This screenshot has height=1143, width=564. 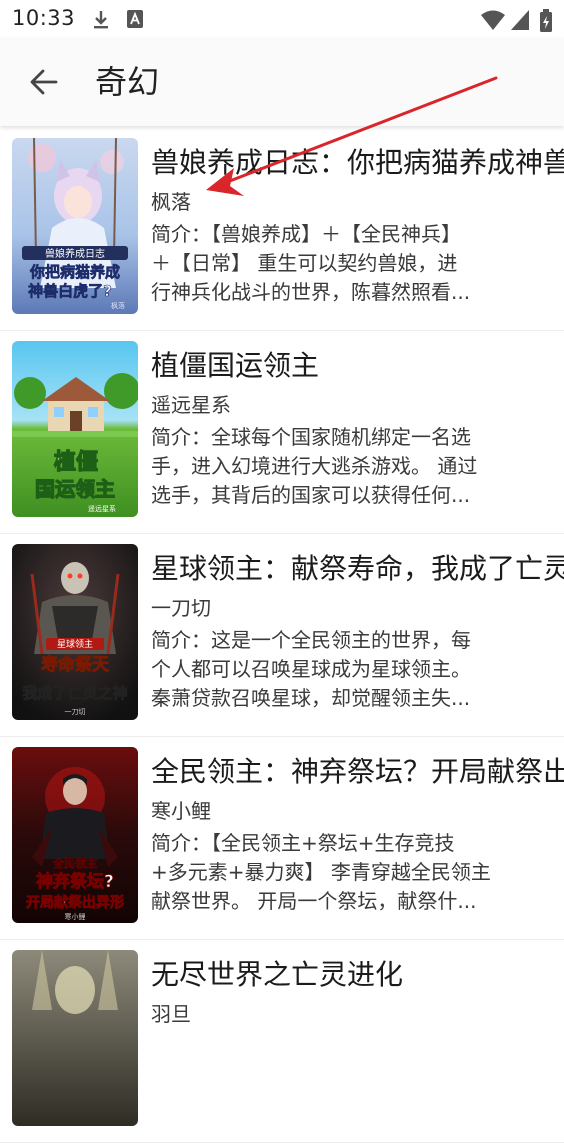 I want to click on signal-icon, so click(x=520, y=22).